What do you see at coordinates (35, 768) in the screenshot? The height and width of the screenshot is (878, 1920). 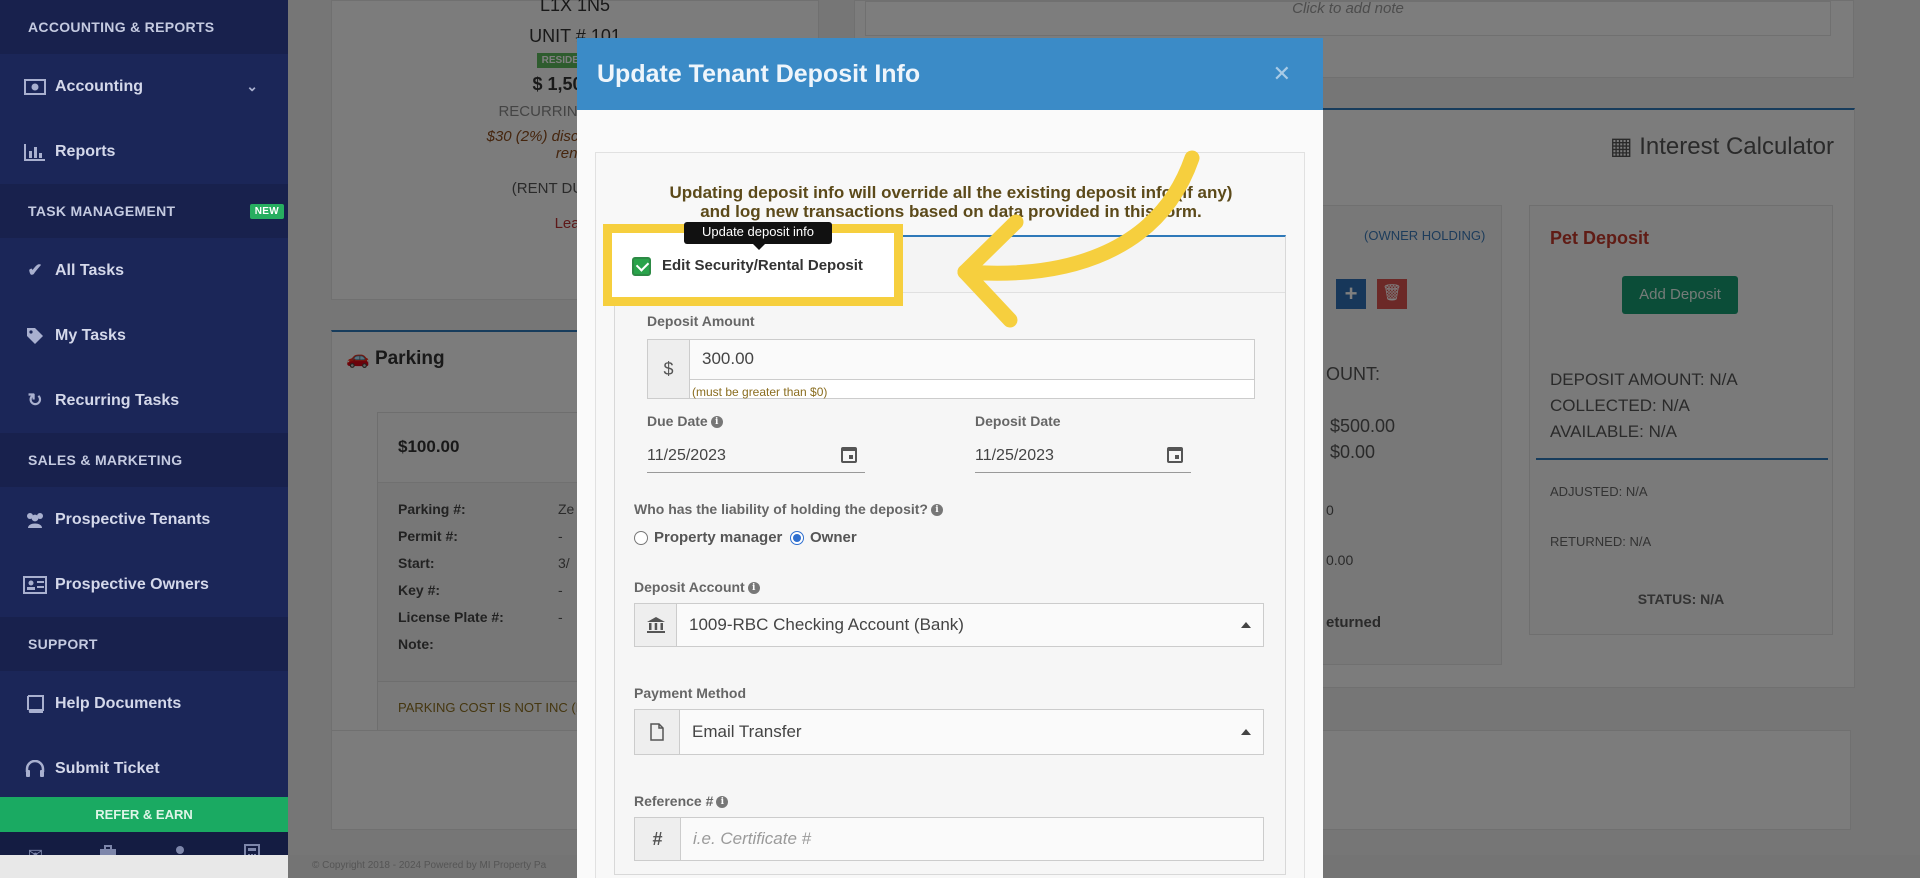 I see `headset-icon` at bounding box center [35, 768].